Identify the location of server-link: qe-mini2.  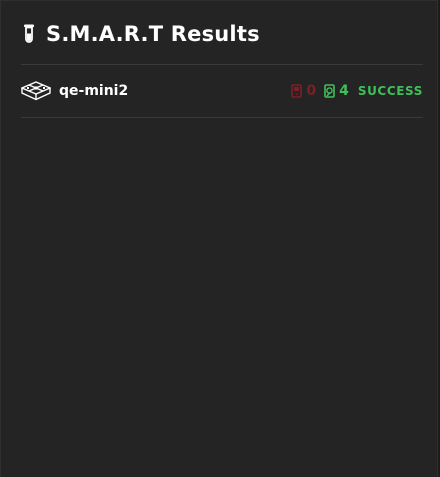
(74, 91).